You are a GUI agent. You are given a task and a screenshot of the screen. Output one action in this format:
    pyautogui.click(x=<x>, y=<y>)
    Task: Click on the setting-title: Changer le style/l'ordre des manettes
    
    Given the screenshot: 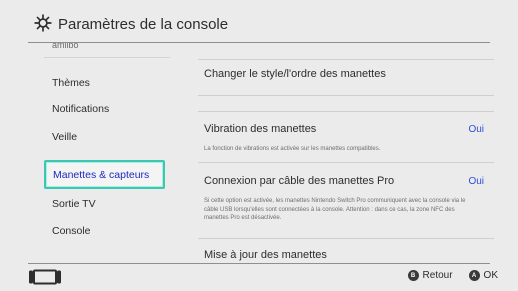 What is the action you would take?
    pyautogui.click(x=295, y=74)
    